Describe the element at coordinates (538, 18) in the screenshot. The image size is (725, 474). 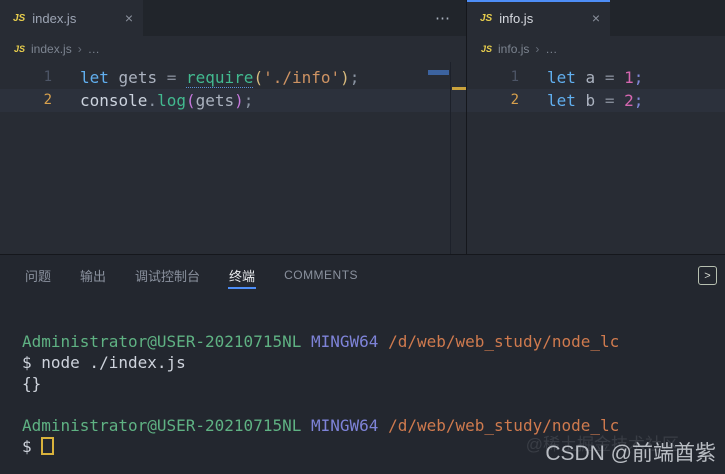
I see `tab-info-js: JS info.js ×` at that location.